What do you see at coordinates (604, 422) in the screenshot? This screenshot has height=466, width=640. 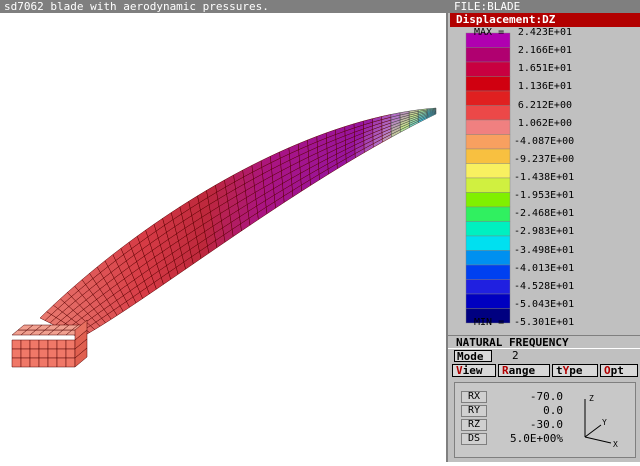 I see `axis-y-label: Y` at bounding box center [604, 422].